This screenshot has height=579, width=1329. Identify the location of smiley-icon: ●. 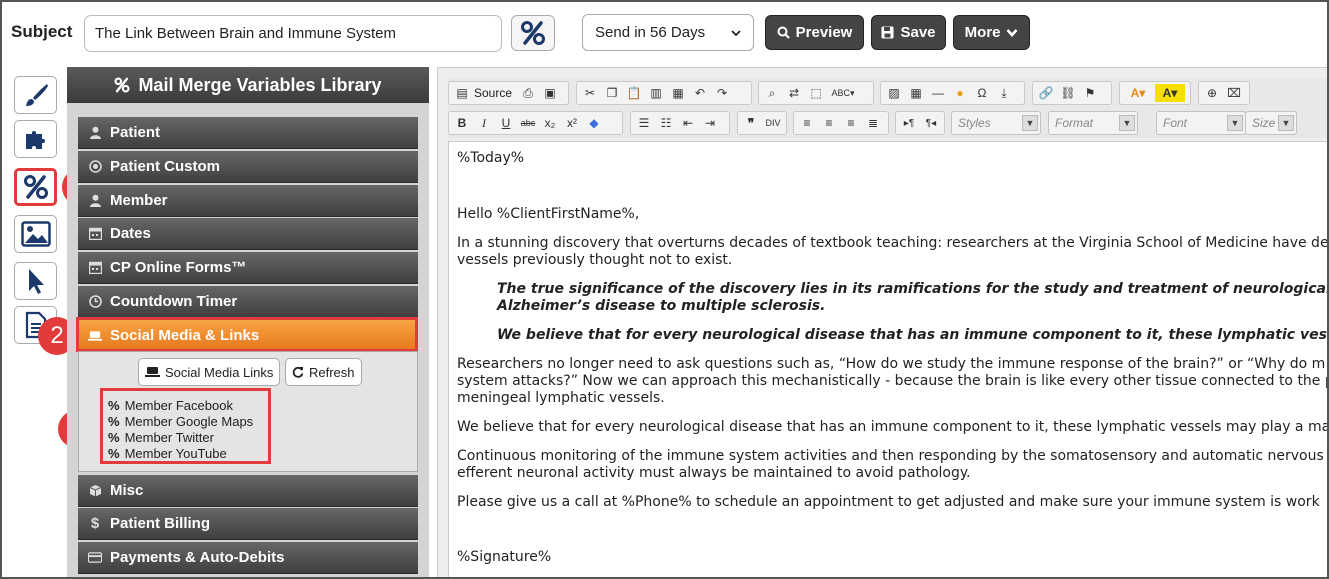
(960, 93).